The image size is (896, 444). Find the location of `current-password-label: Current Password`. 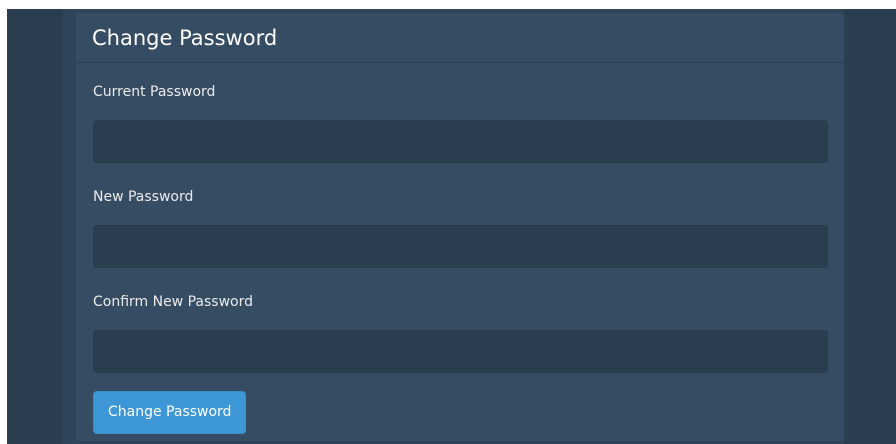

current-password-label: Current Password is located at coordinates (154, 92).